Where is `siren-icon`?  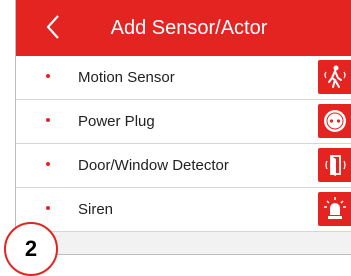
siren-icon is located at coordinates (334, 209).